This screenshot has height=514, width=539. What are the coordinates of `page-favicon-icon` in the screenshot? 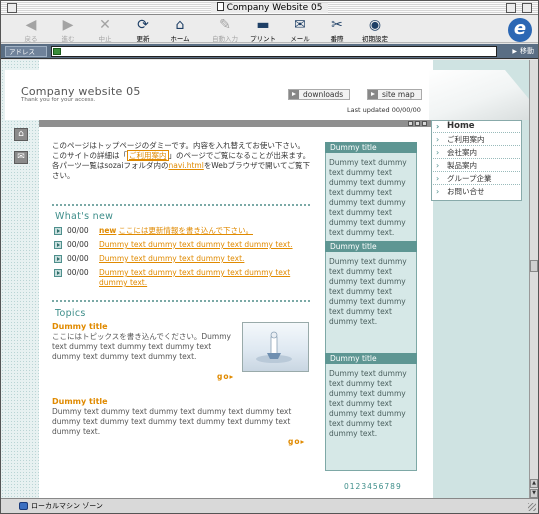 It's located at (57, 51).